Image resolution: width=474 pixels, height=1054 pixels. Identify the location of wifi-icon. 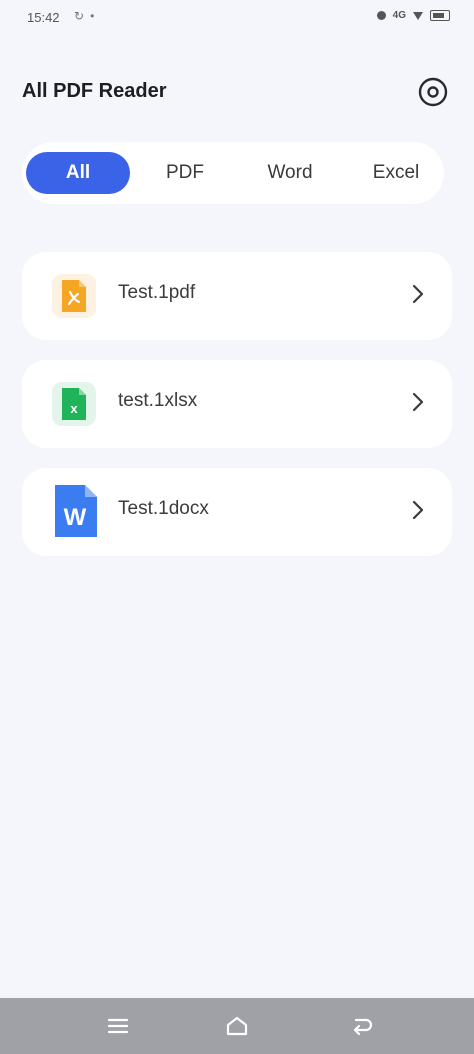
(418, 15).